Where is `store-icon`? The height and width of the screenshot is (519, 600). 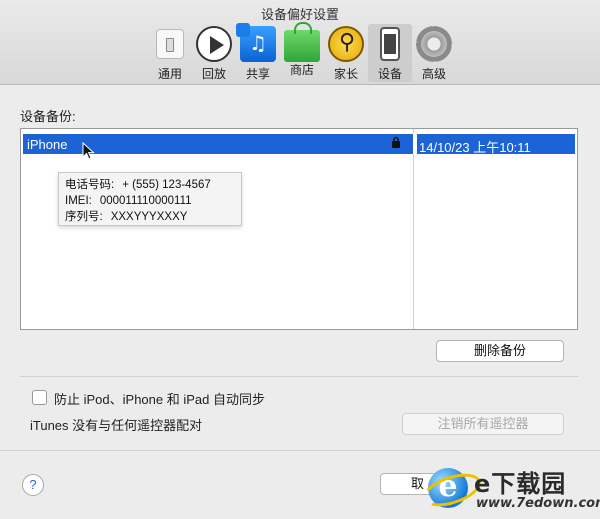 store-icon is located at coordinates (302, 42).